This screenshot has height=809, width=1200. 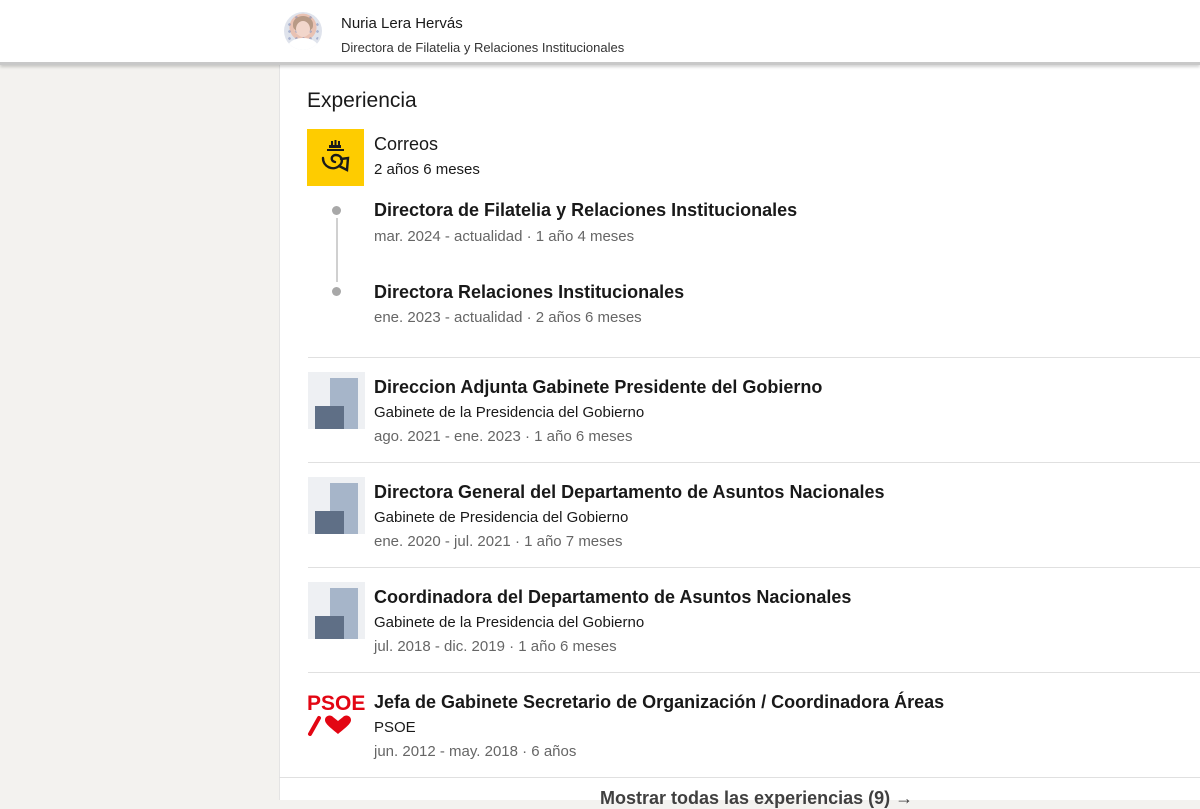 I want to click on role-dates: ene. 2023 - actualidad · 2 años 6 meses, so click(x=508, y=317).